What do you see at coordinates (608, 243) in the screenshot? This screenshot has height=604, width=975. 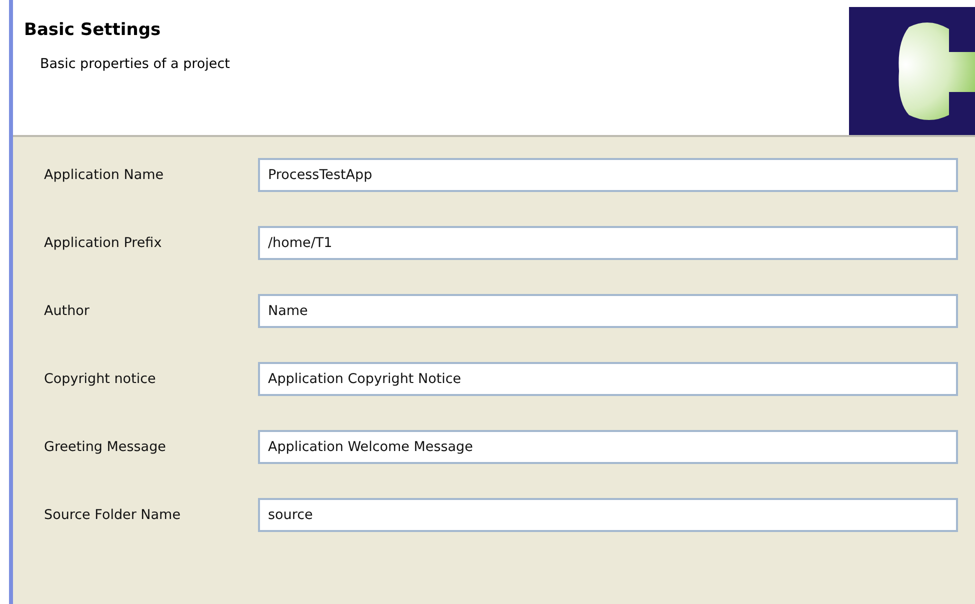 I see `input-field: /home/T1` at bounding box center [608, 243].